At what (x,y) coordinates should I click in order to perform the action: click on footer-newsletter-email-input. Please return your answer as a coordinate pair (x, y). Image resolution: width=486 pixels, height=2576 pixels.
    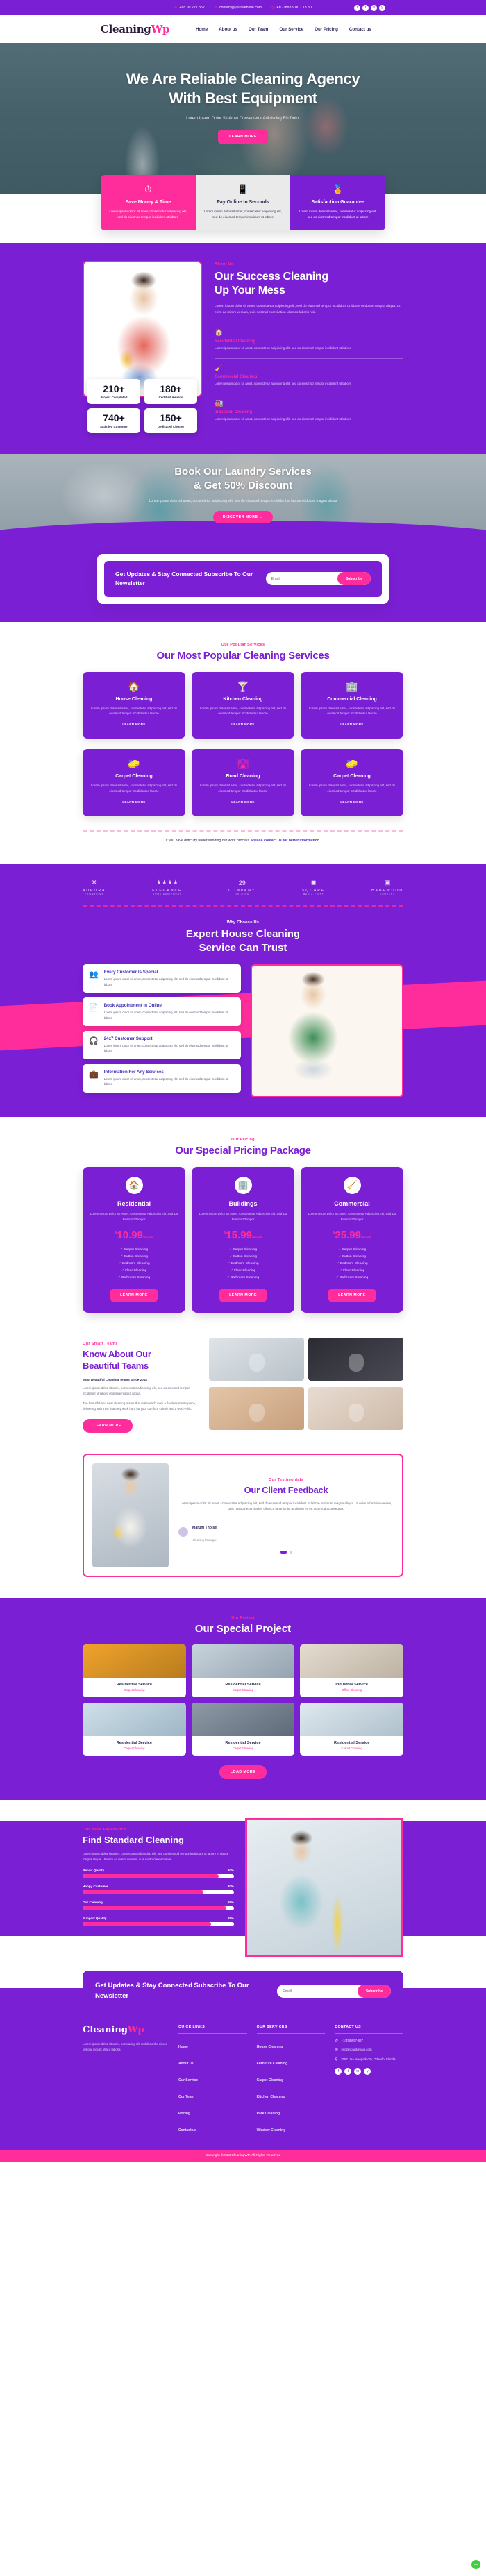
    Looking at the image, I should click on (317, 1991).